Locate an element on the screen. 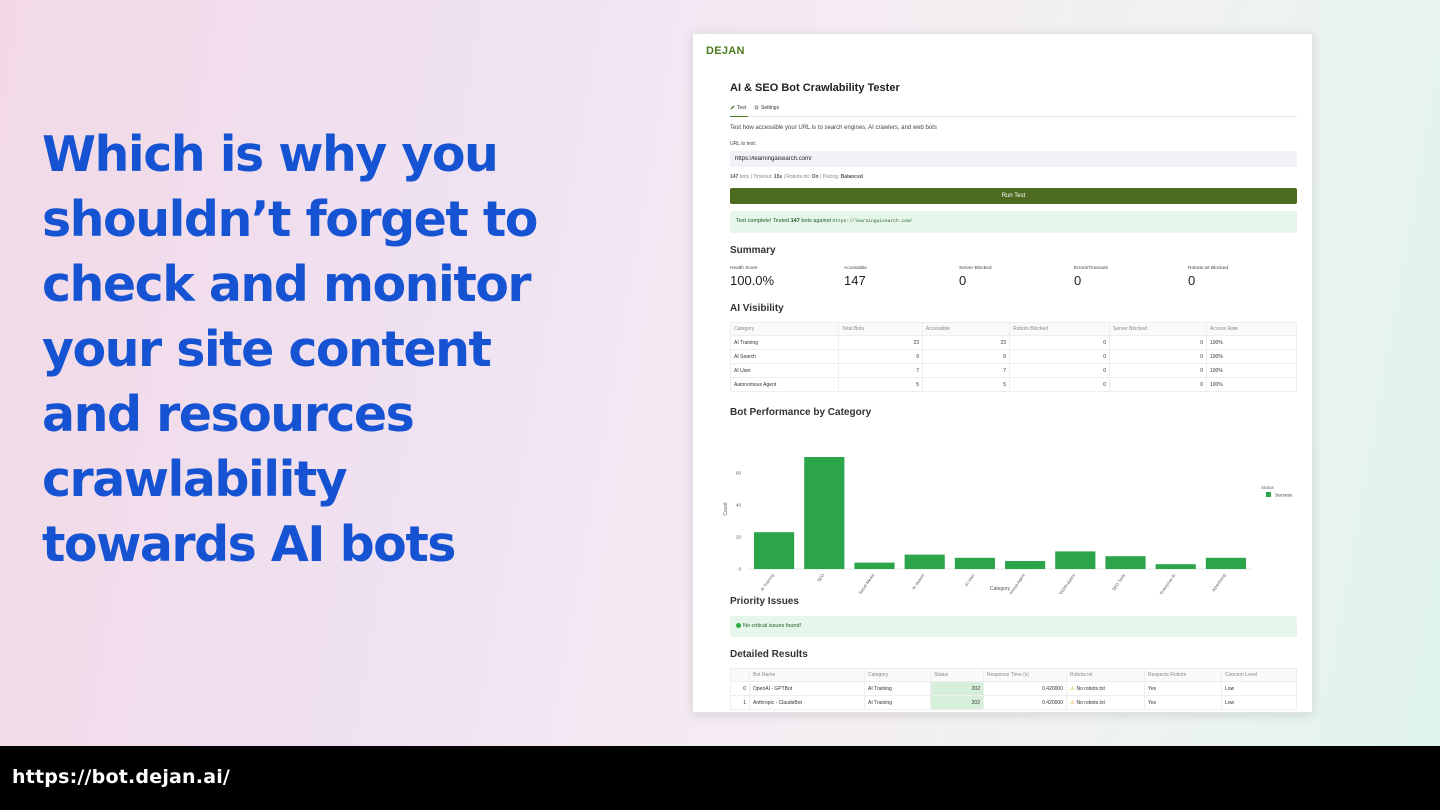 Image resolution: width=1440 pixels, height=810 pixels. column-header: Robots.txt is located at coordinates (1105, 675).